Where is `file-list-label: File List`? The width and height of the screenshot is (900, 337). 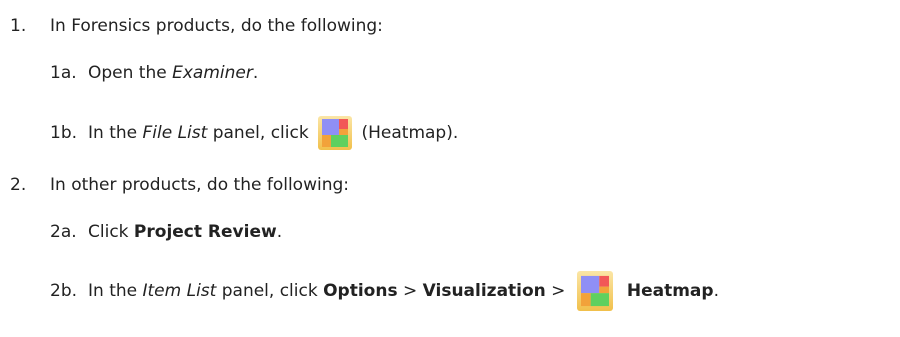
file-list-label: File List is located at coordinates (175, 133).